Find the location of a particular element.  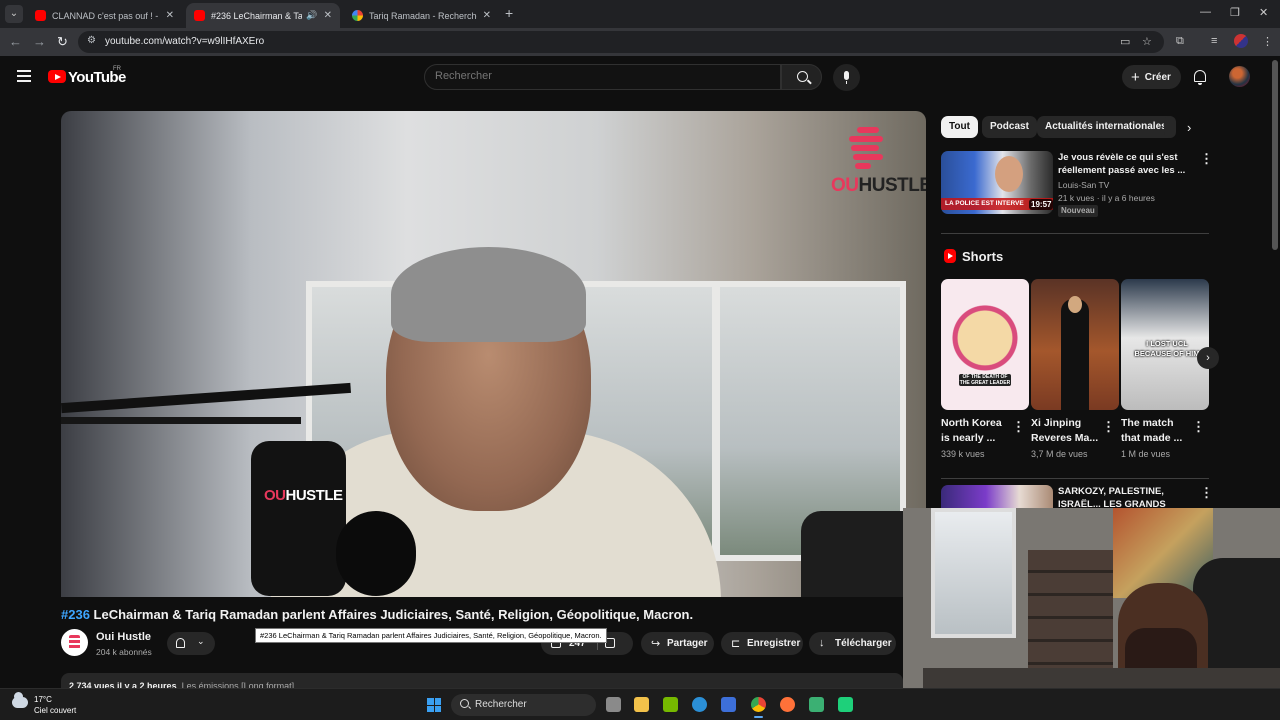

browser-menu-icon: ⋮ is located at coordinates (1267, 41).